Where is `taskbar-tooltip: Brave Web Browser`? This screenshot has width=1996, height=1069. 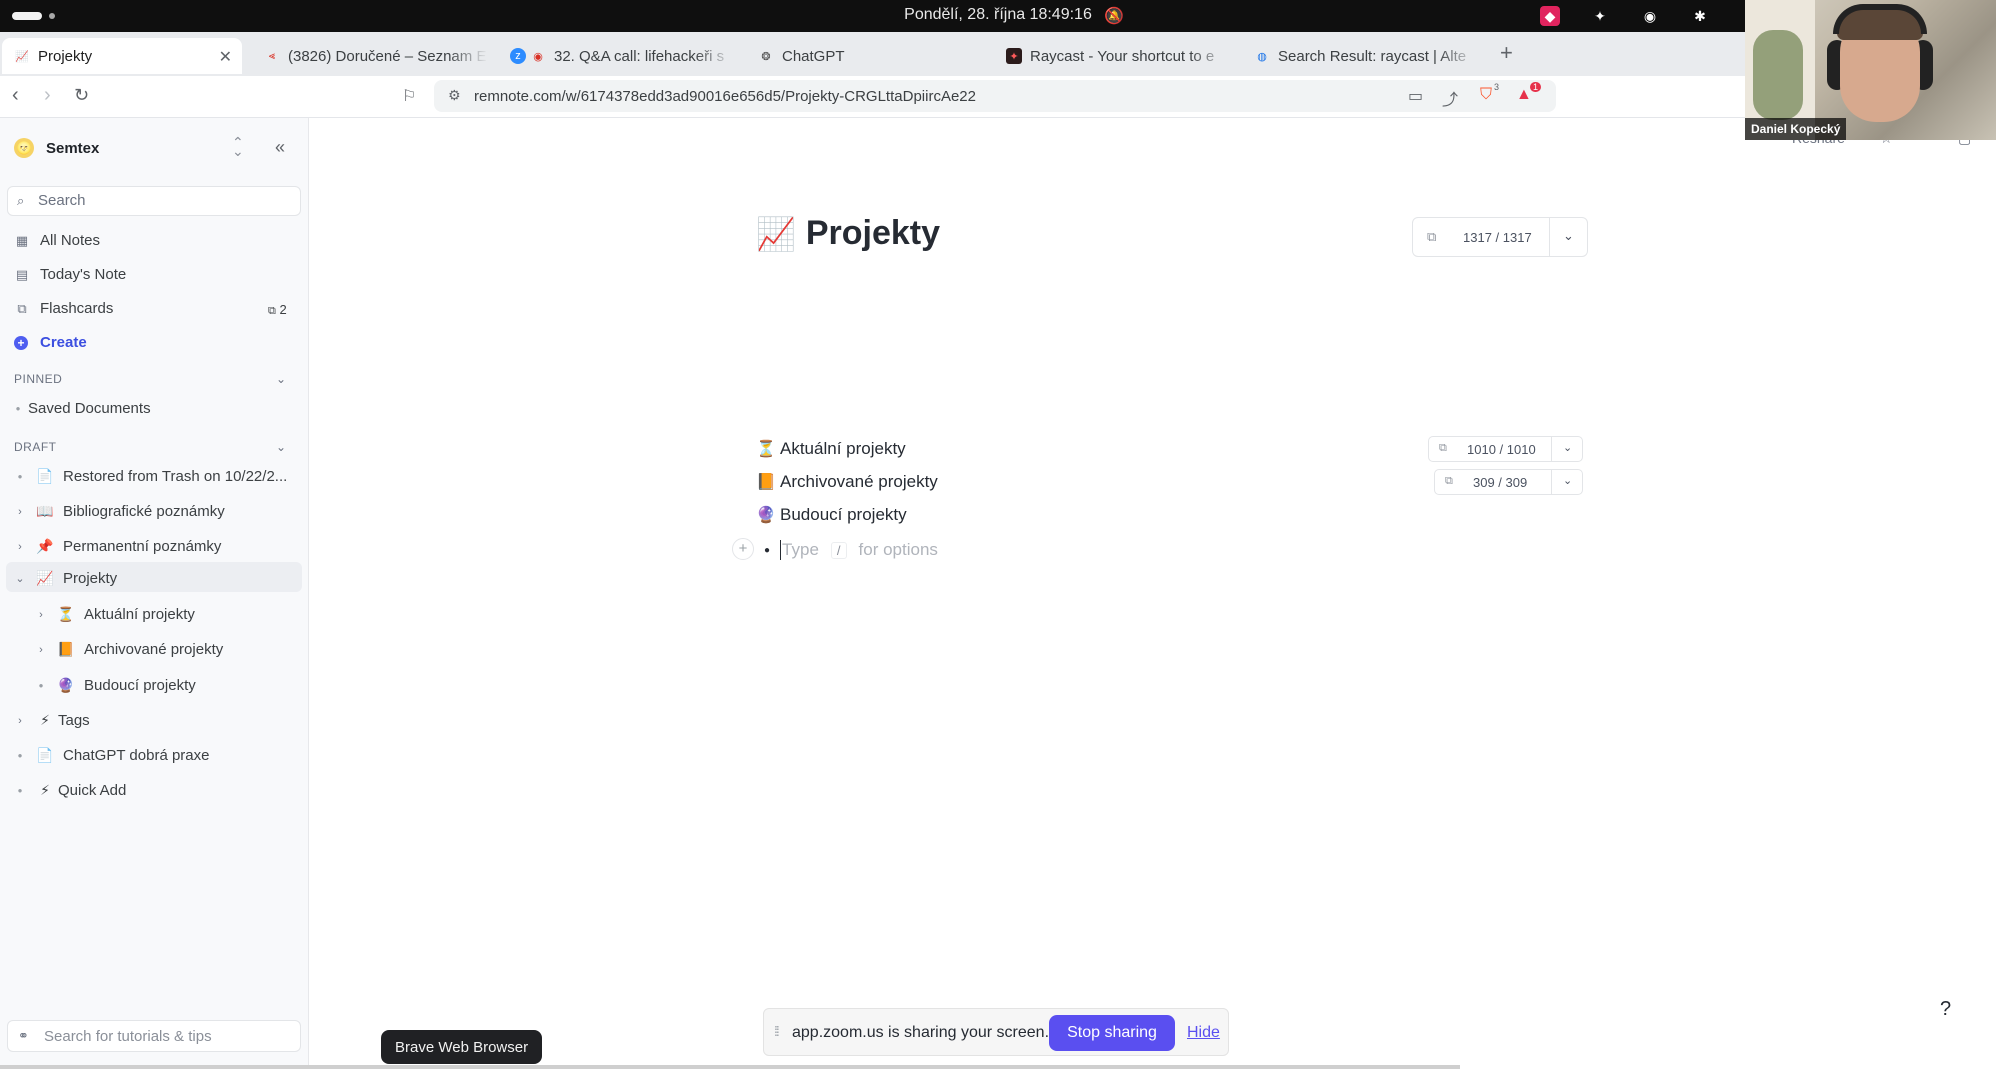 taskbar-tooltip: Brave Web Browser is located at coordinates (462, 1047).